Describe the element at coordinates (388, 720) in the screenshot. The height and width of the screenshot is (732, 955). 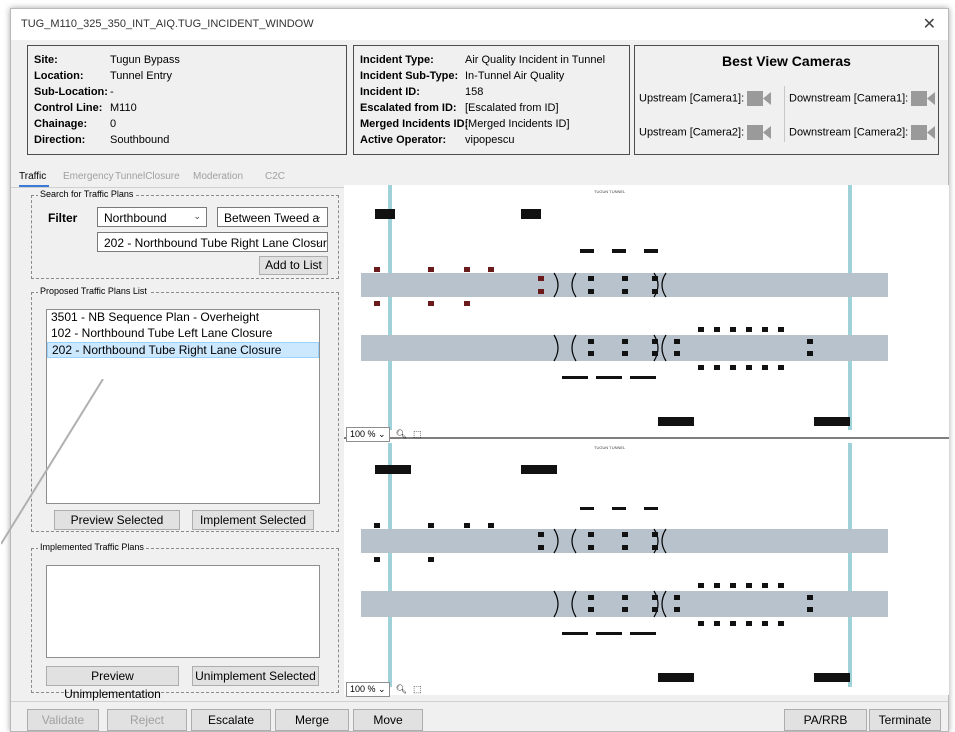
I see `move-button: Move` at that location.